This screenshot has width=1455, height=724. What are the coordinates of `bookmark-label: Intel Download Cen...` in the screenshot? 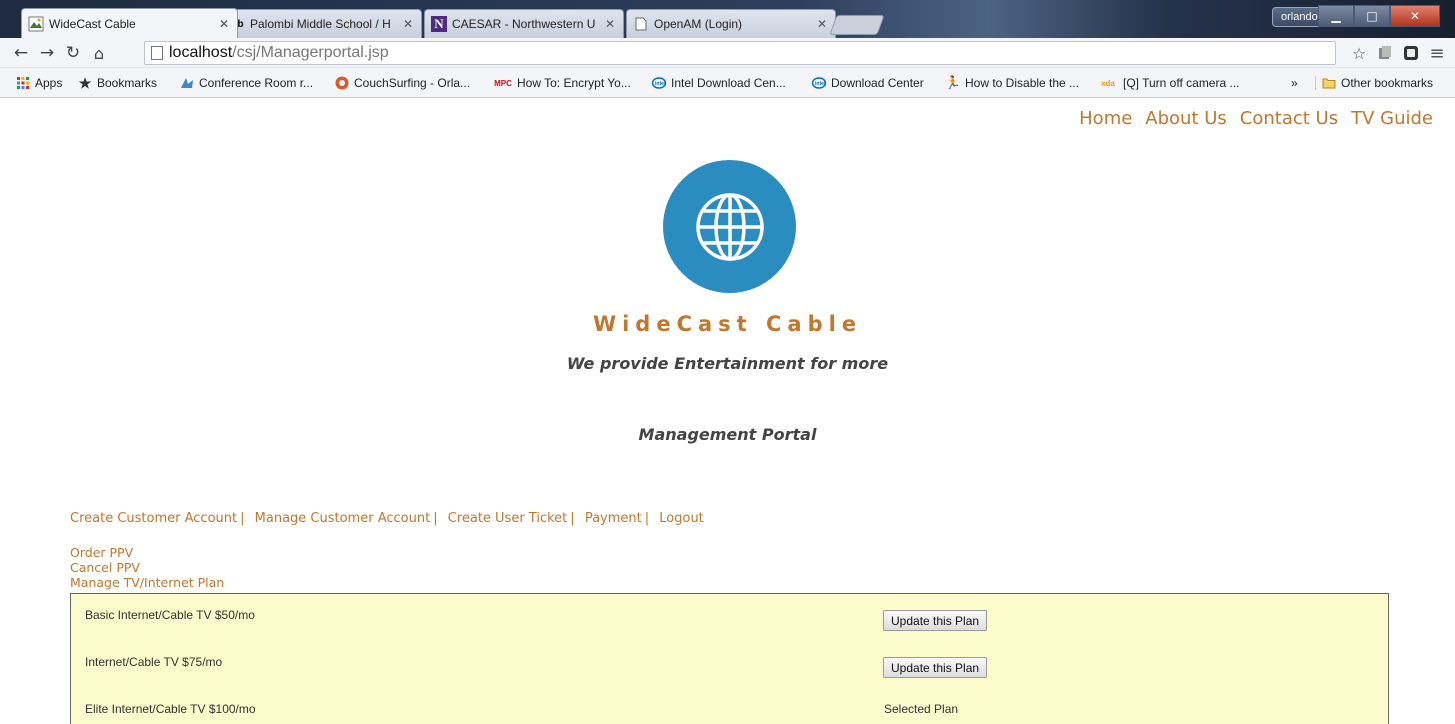 It's located at (728, 83).